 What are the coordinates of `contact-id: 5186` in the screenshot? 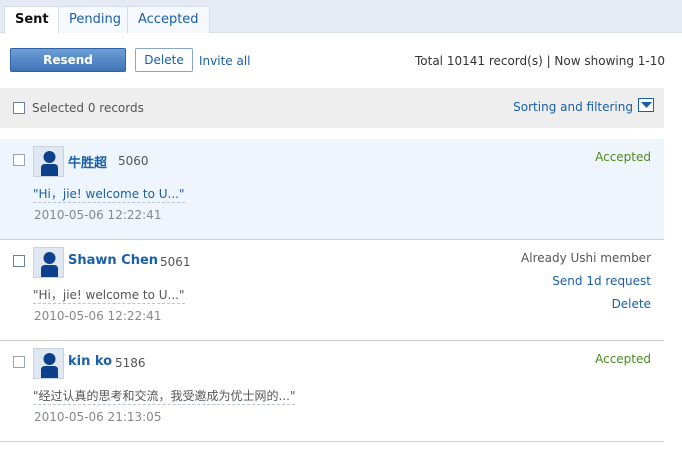 It's located at (130, 363).